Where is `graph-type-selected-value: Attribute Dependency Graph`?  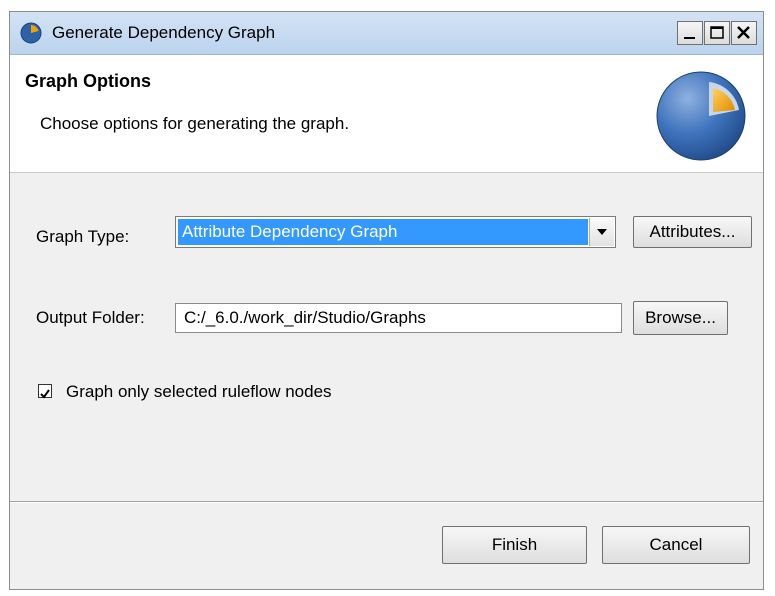 graph-type-selected-value: Attribute Dependency Graph is located at coordinates (383, 232).